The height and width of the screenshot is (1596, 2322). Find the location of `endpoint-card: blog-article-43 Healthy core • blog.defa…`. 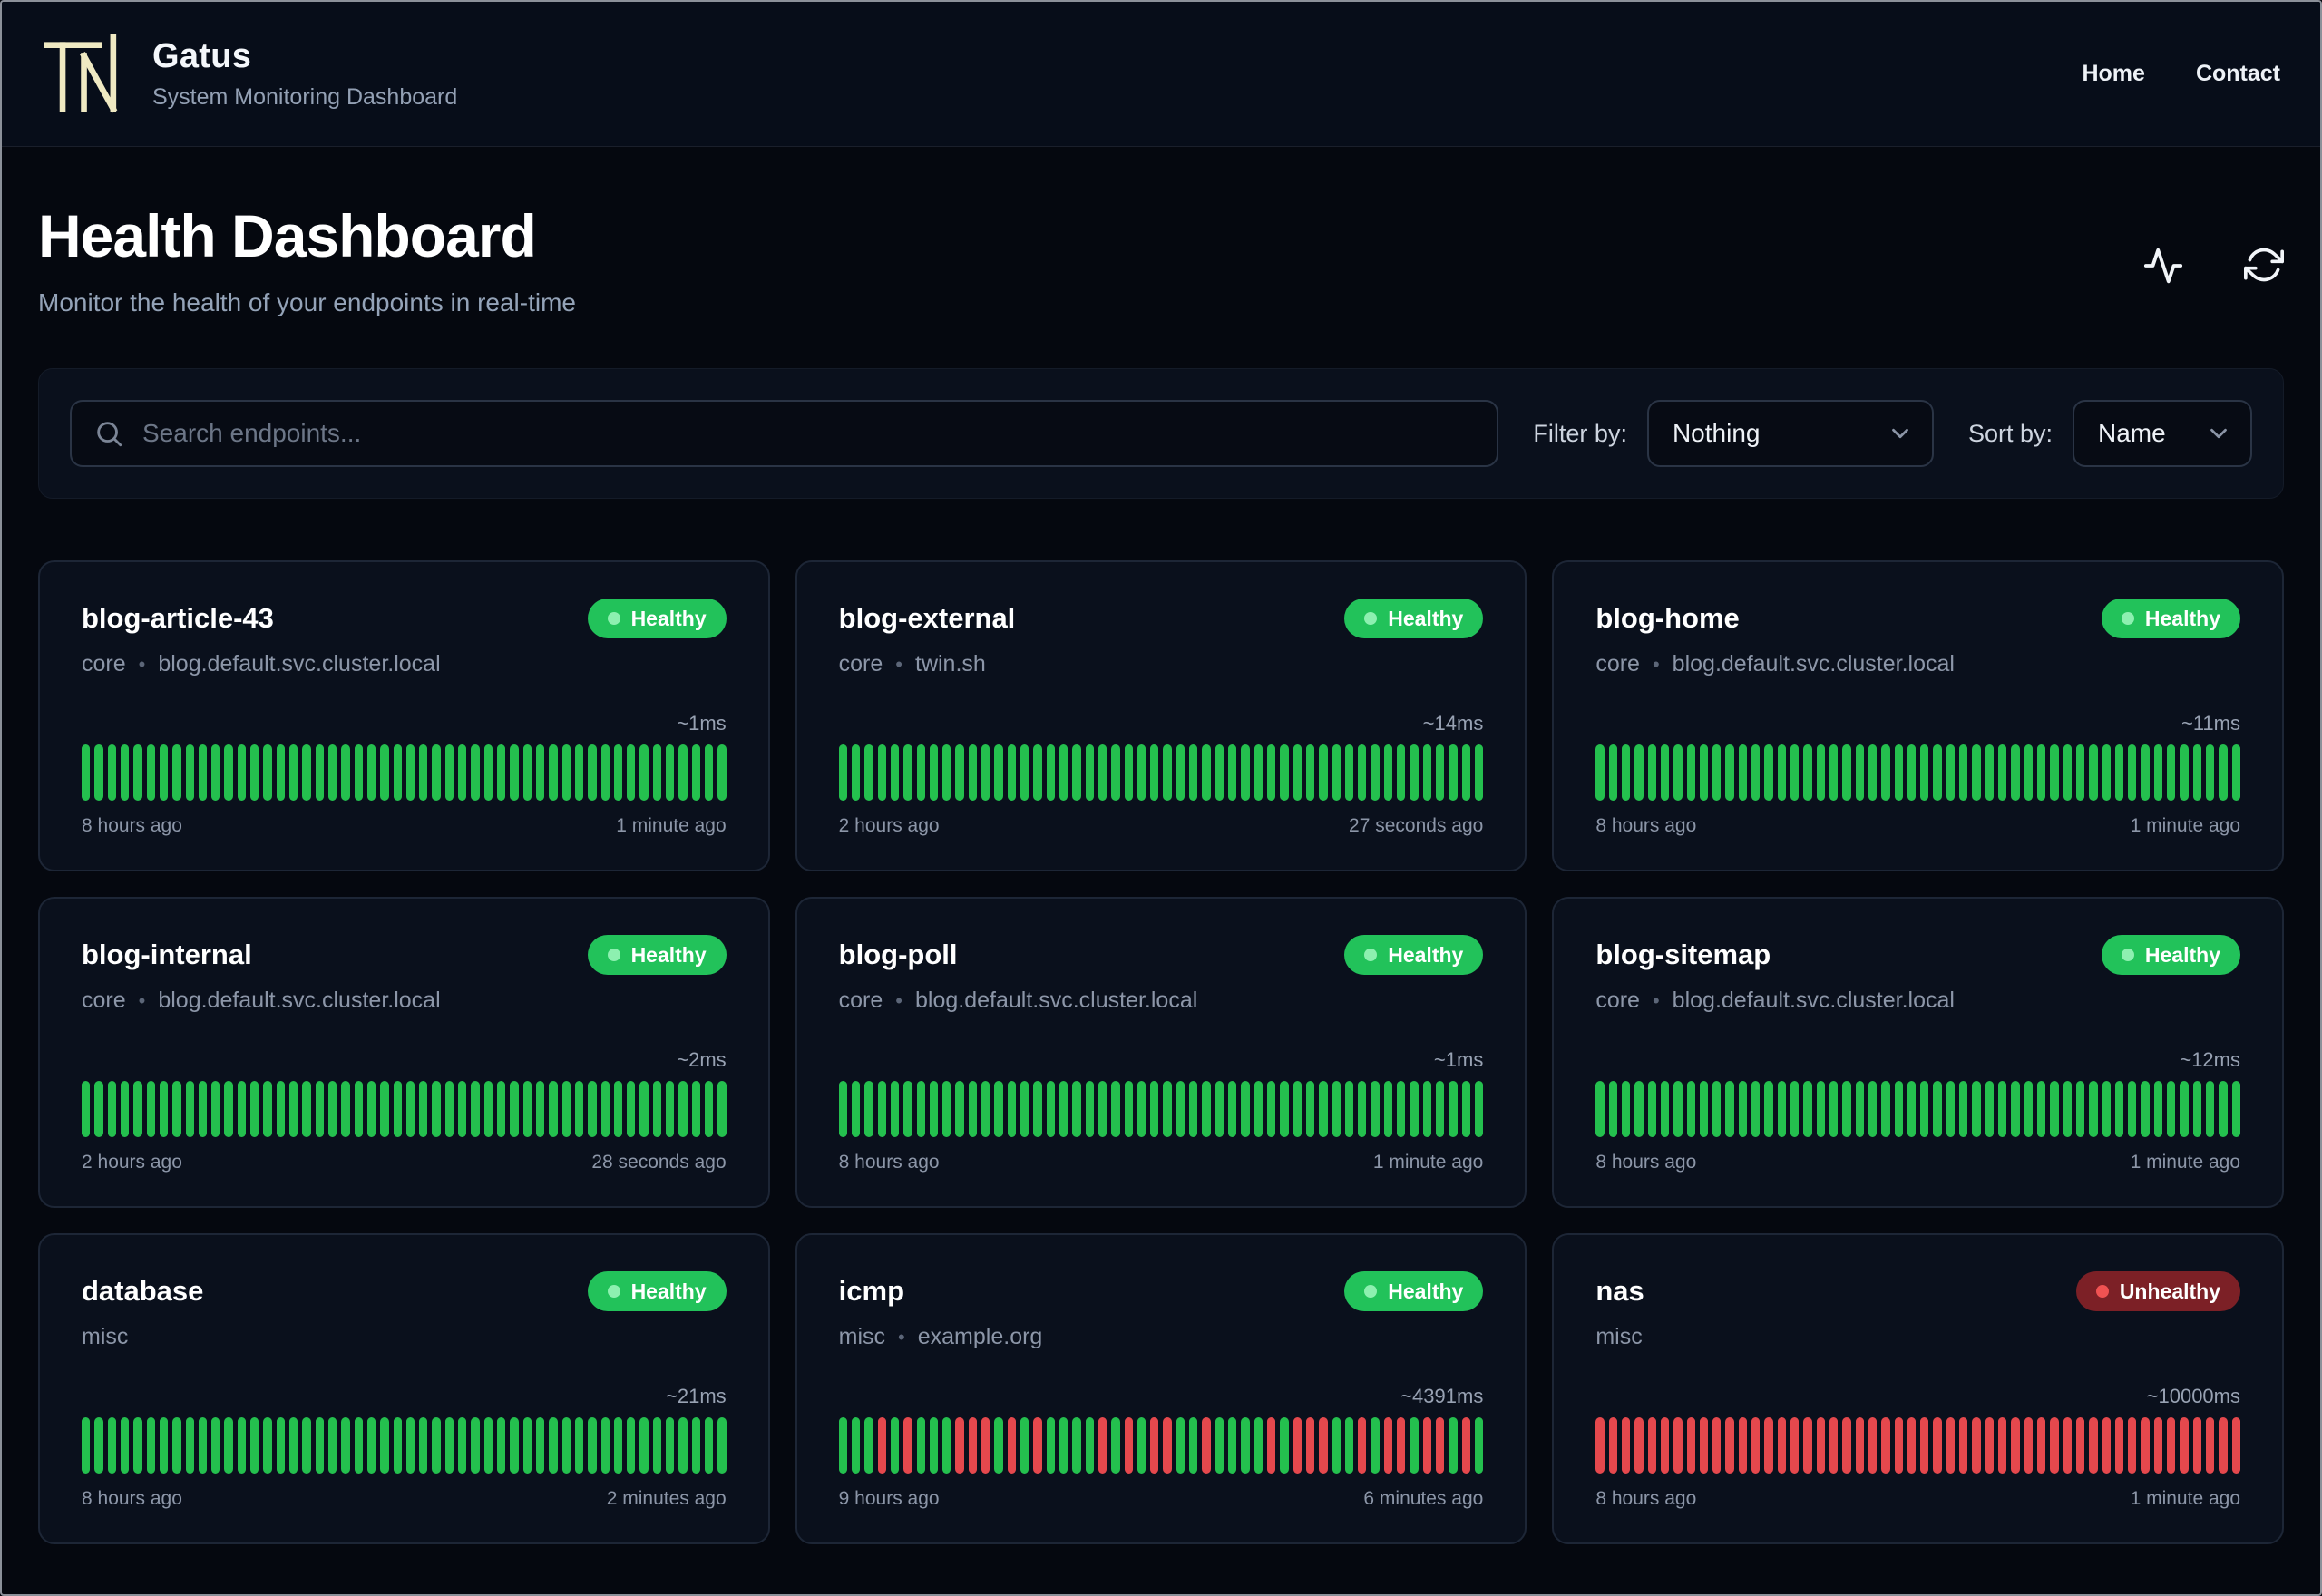

endpoint-card: blog-article-43 Healthy core • blog.defa… is located at coordinates (404, 715).